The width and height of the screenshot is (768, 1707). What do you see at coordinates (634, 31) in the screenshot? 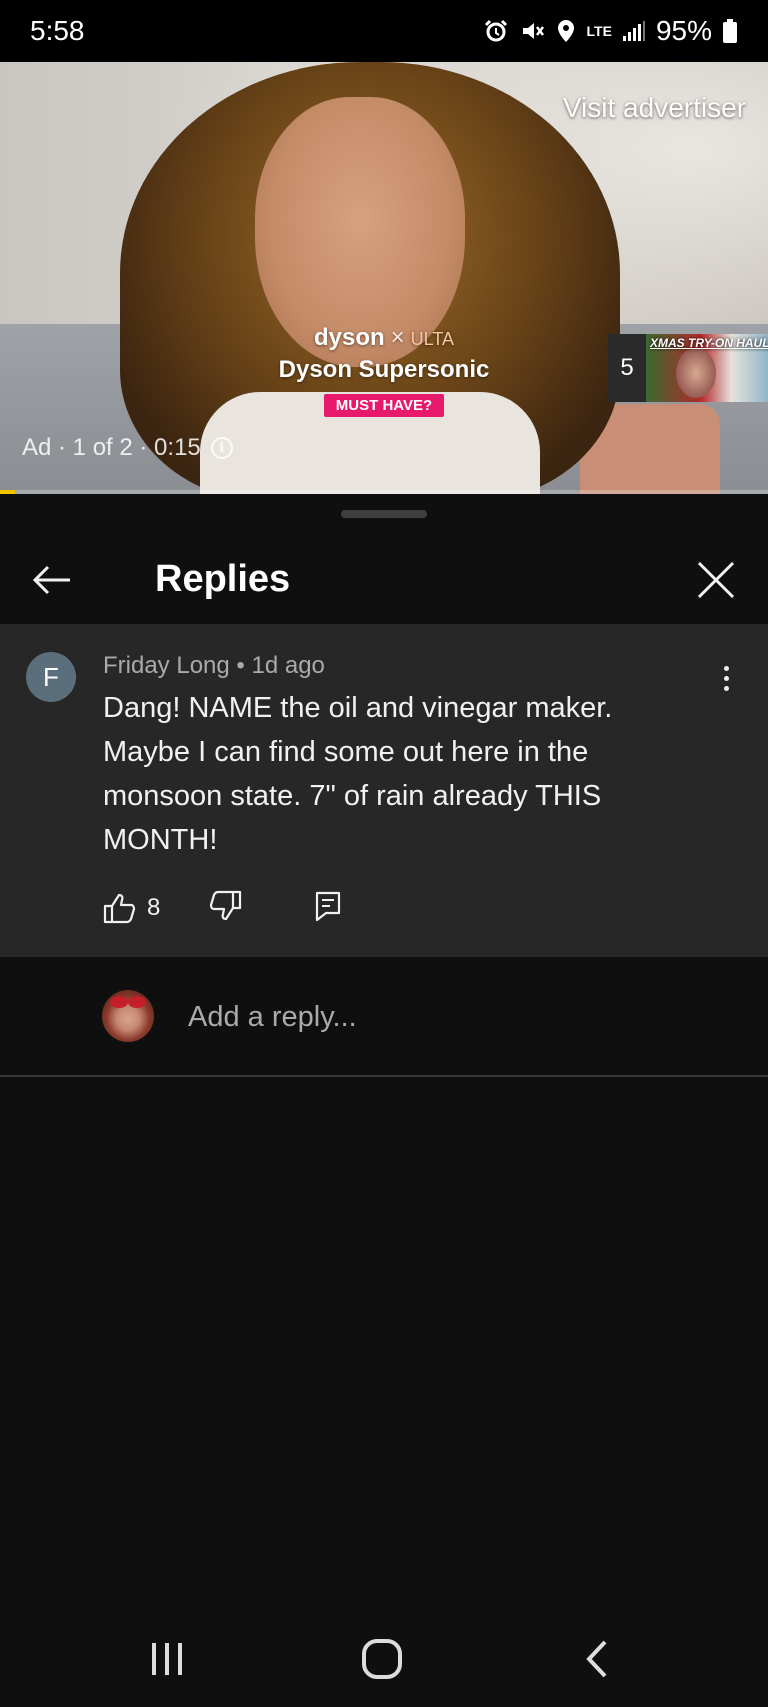
I see `signal-icon` at bounding box center [634, 31].